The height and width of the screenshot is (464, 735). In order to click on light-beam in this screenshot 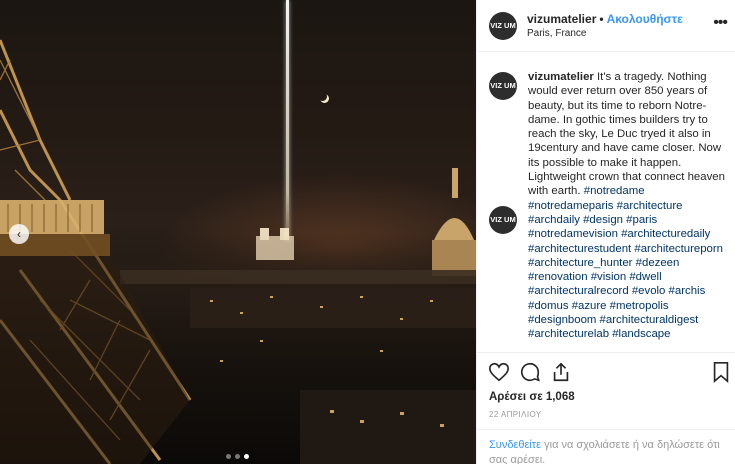, I will do `click(287, 120)`.